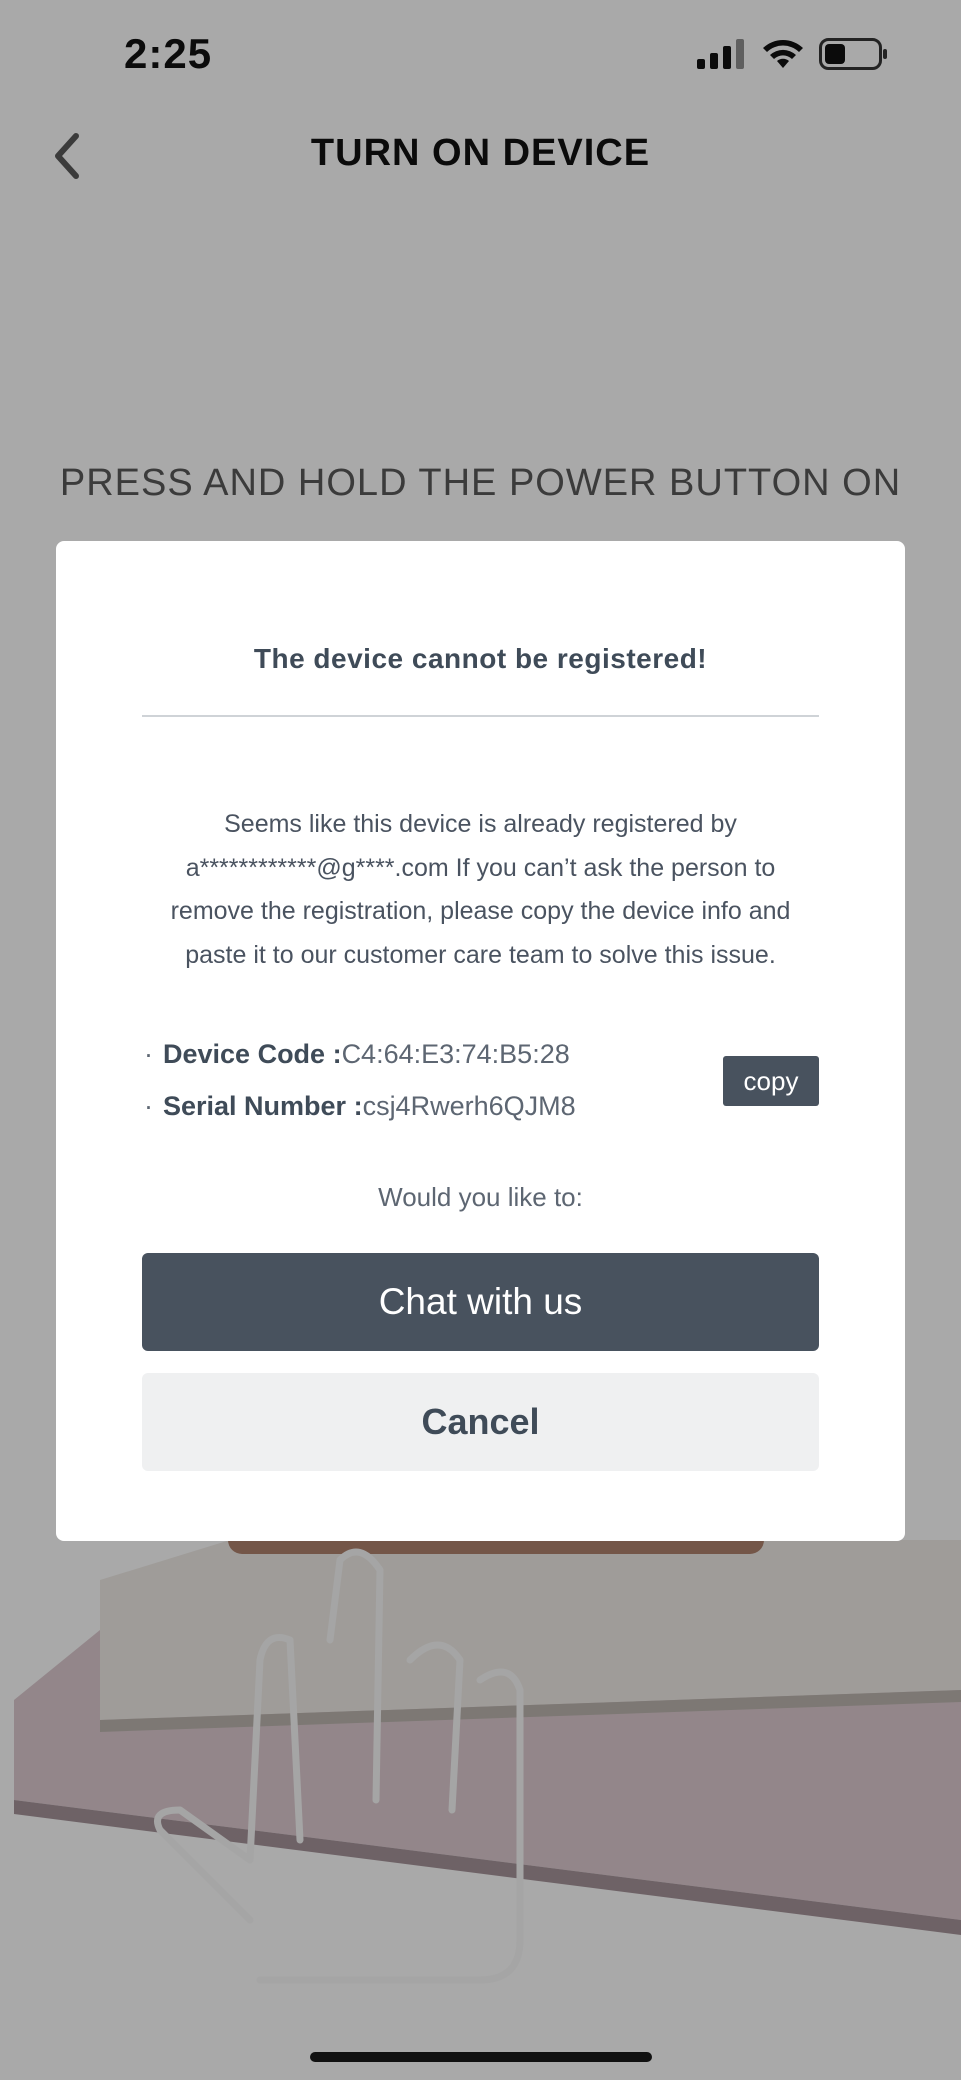 This screenshot has width=961, height=2080. Describe the element at coordinates (480, 1302) in the screenshot. I see `chat-with-us-button: Chat with us` at that location.